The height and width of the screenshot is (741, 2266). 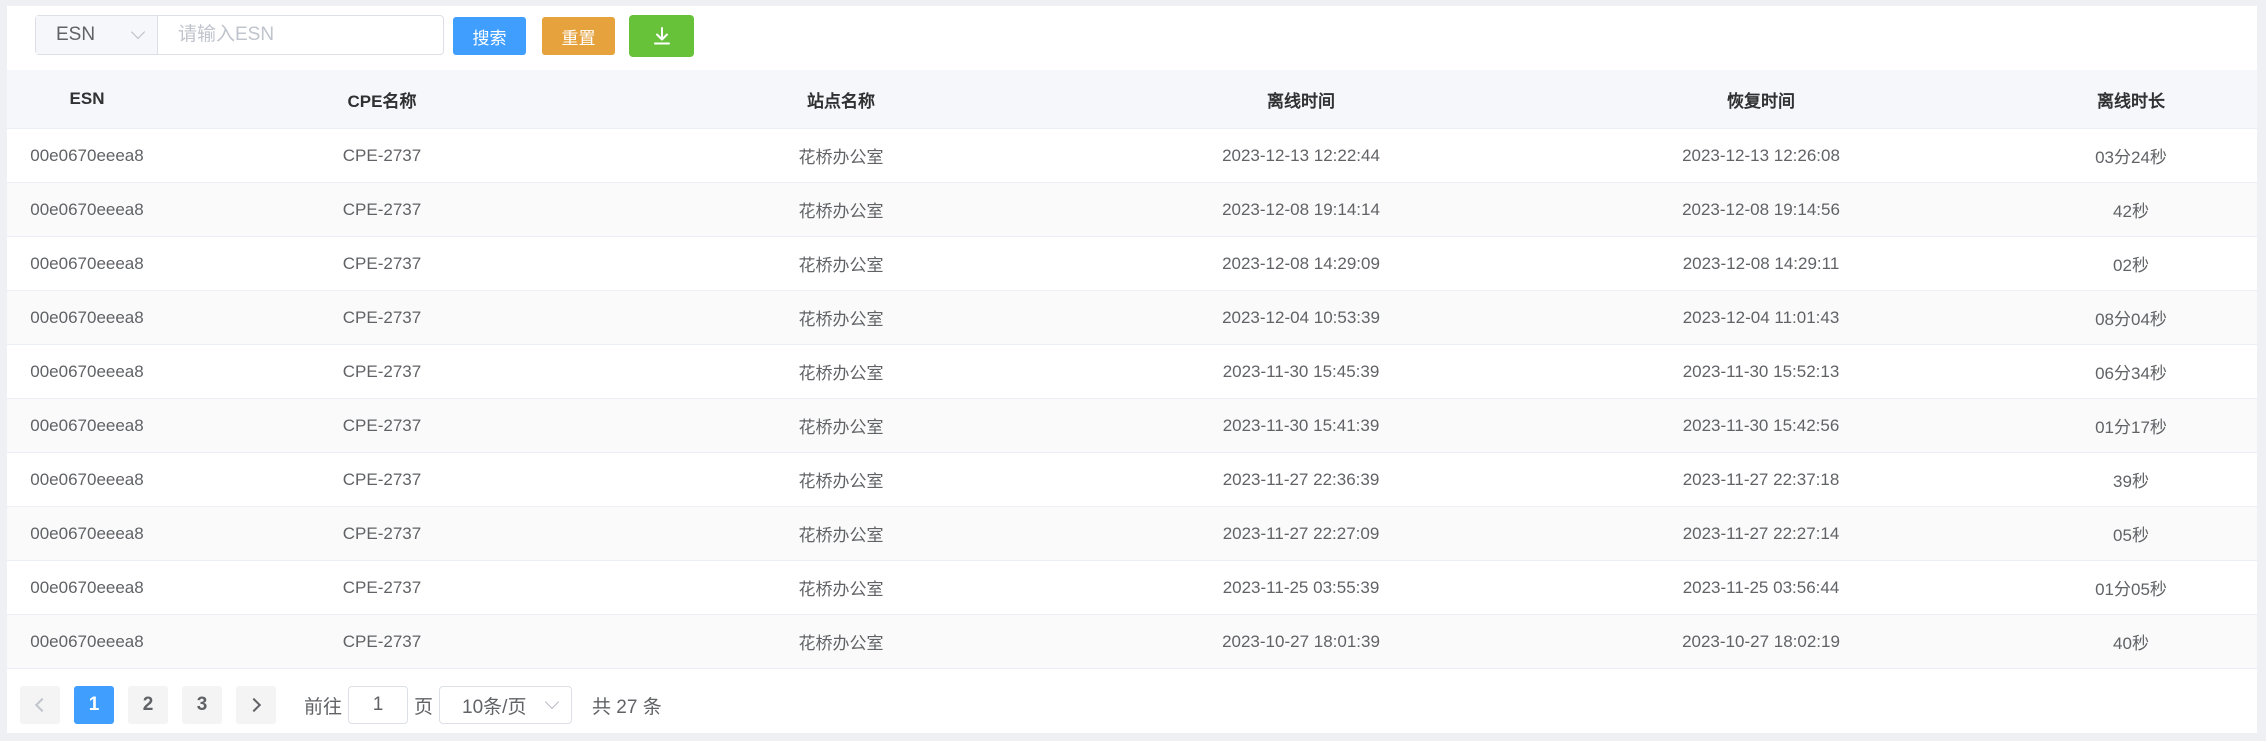 What do you see at coordinates (382, 101) in the screenshot?
I see `column-header-cpe-name: CPE名称` at bounding box center [382, 101].